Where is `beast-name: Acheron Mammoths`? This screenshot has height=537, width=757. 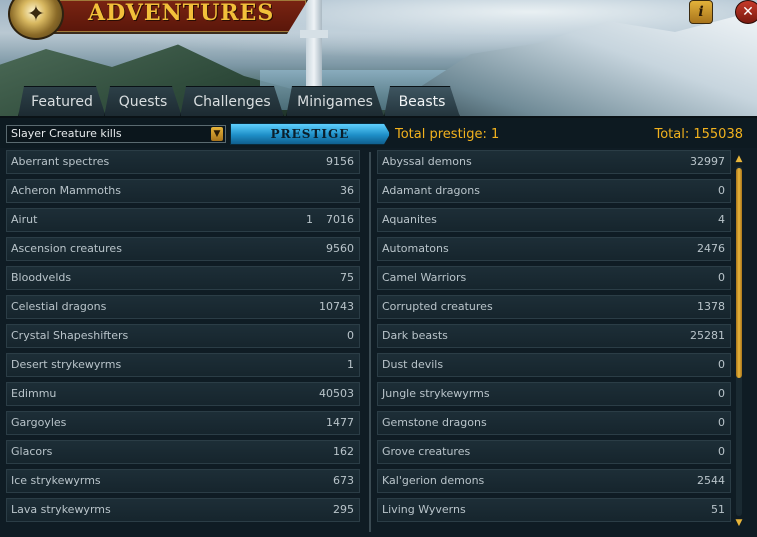 beast-name: Acheron Mammoths is located at coordinates (66, 190).